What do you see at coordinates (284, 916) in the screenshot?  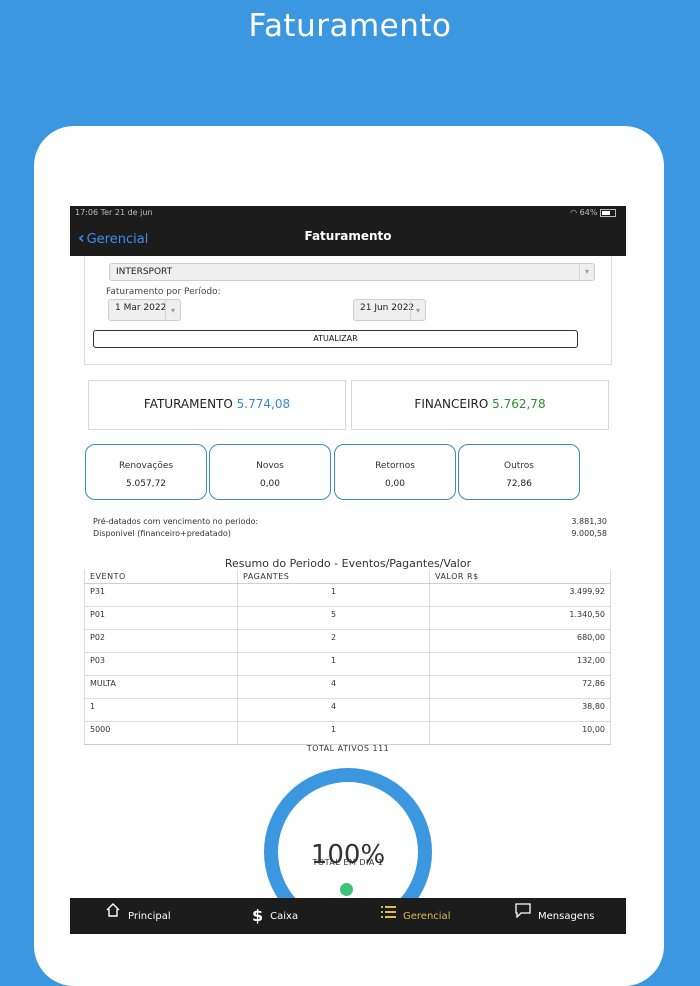 I see `tab-label: Caixa` at bounding box center [284, 916].